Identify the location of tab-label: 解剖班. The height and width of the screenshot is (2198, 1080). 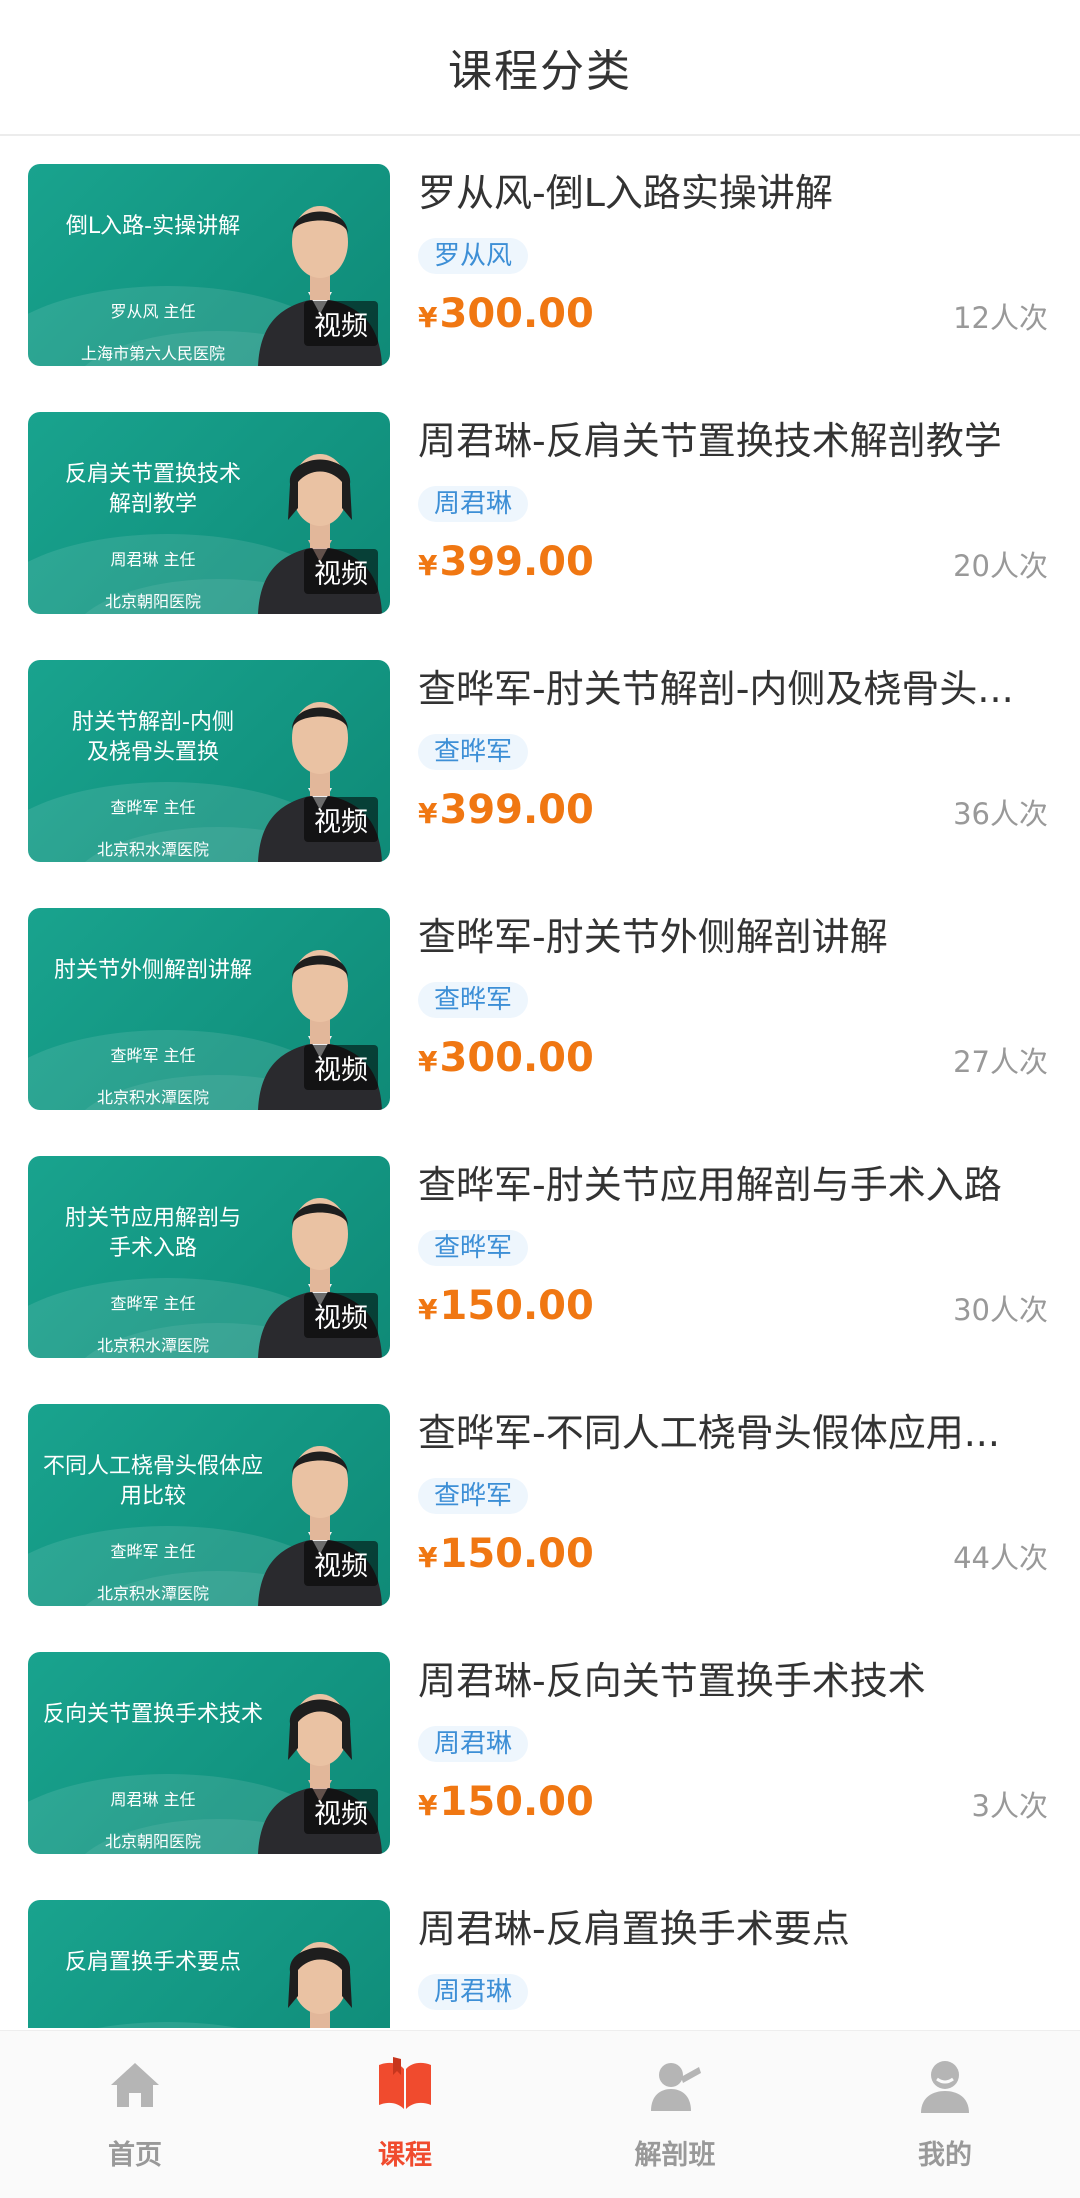
(675, 2155).